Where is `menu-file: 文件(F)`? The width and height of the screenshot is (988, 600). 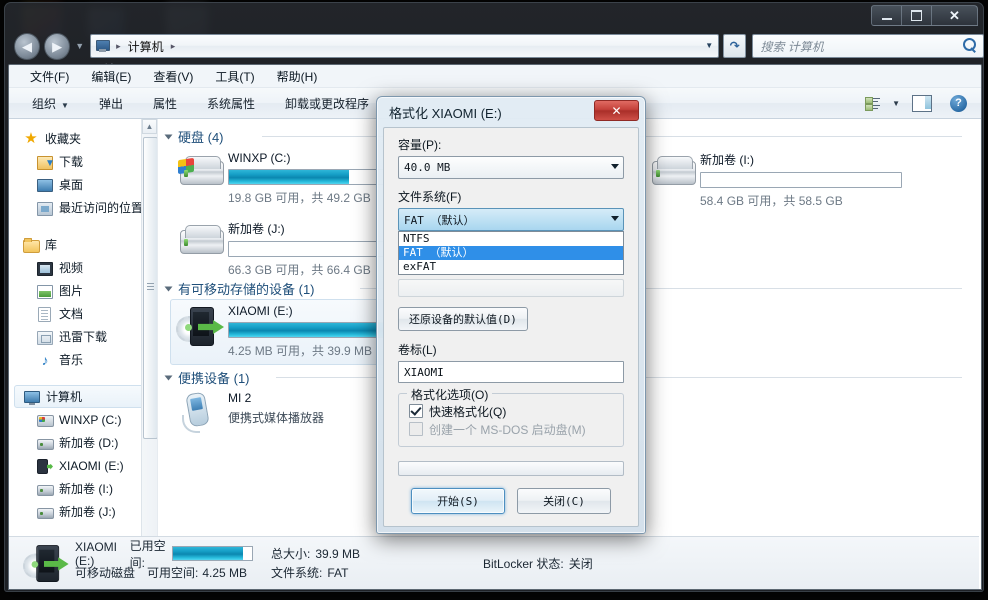 menu-file: 文件(F) is located at coordinates (49, 76).